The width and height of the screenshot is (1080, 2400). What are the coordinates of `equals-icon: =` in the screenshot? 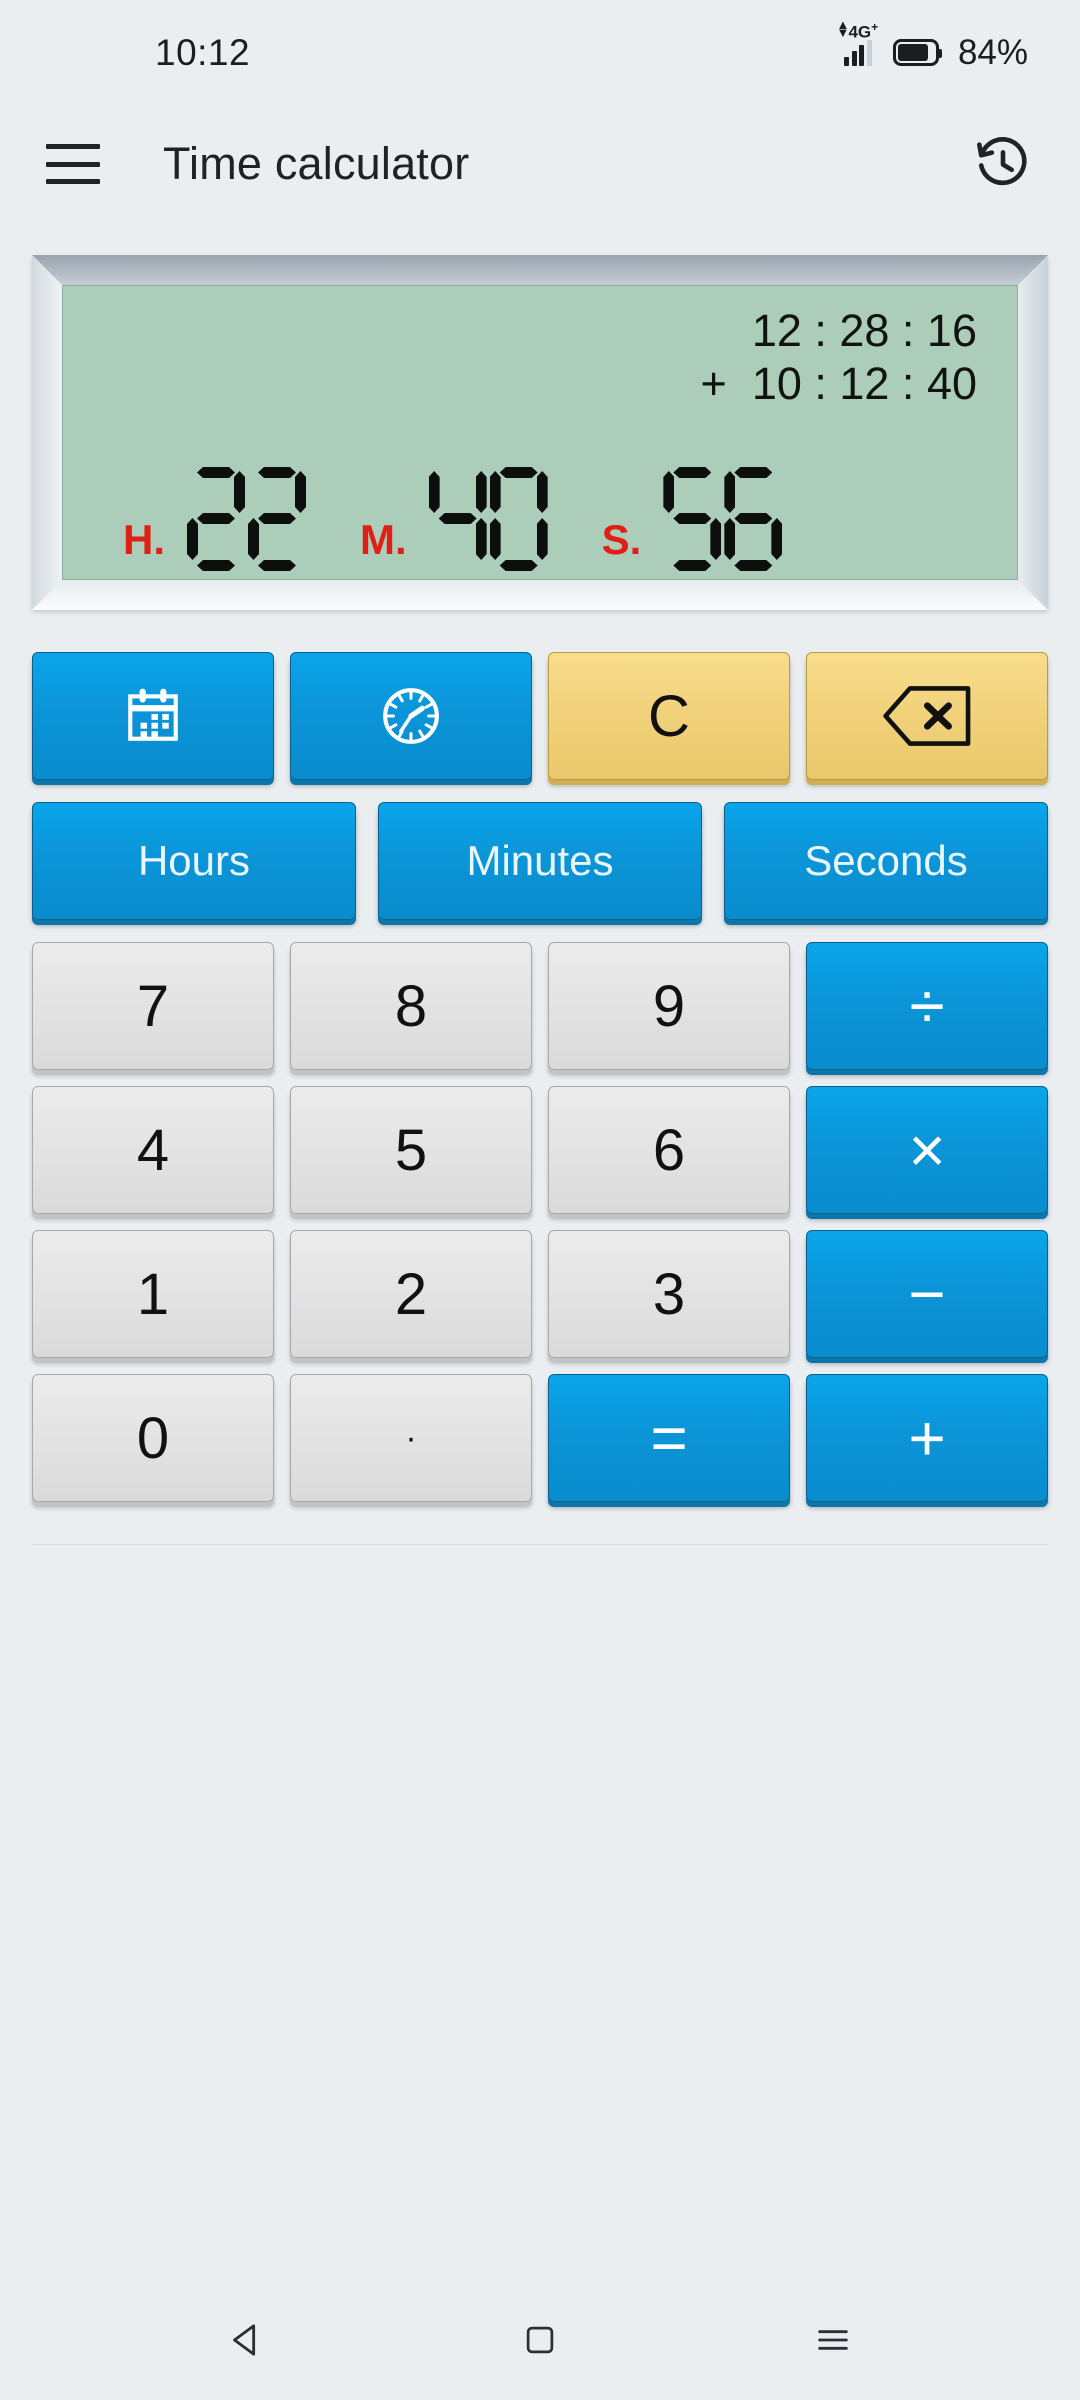 It's located at (669, 1438).